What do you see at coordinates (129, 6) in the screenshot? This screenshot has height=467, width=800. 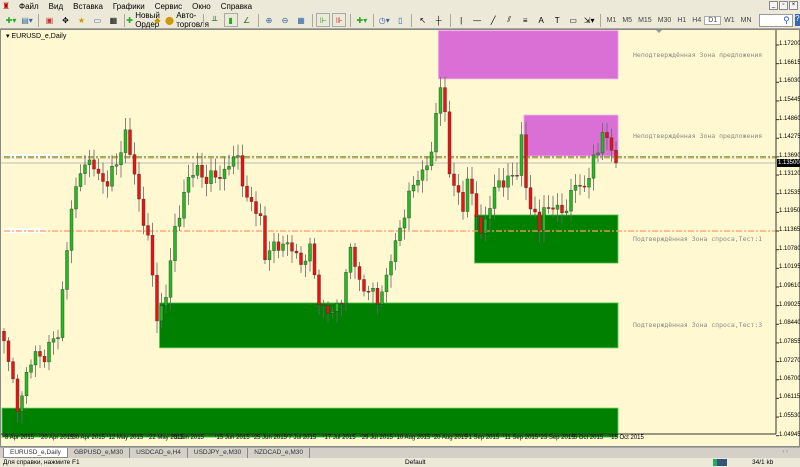 I see `menu-charts: Графики` at bounding box center [129, 6].